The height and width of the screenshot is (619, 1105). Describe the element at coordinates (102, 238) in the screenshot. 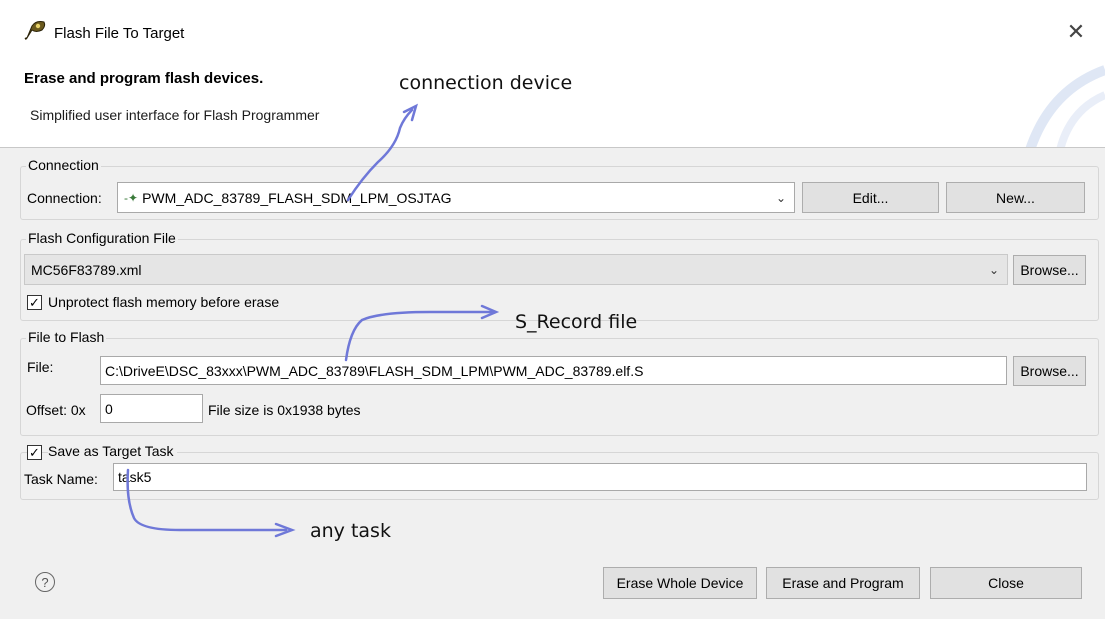

I see `flash-config-group-label: Flash Configuration File` at that location.